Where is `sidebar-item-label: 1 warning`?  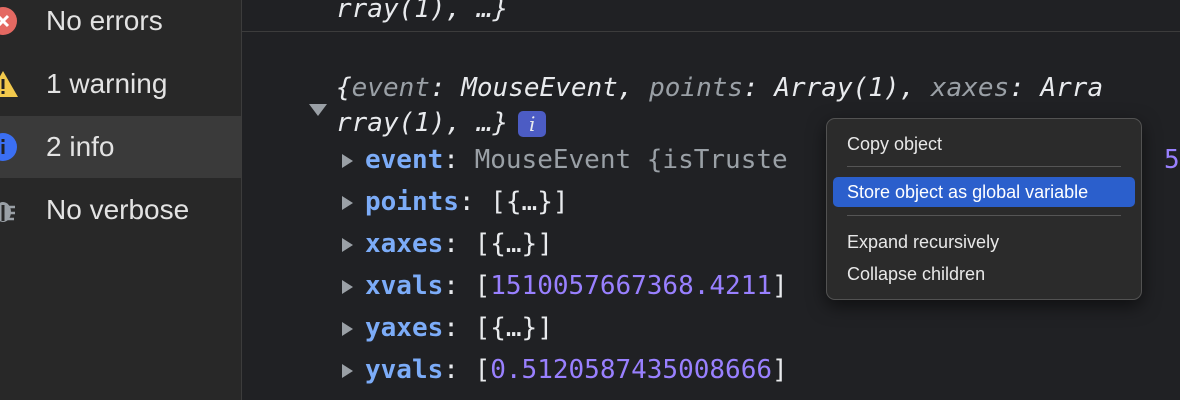 sidebar-item-label: 1 warning is located at coordinates (107, 83).